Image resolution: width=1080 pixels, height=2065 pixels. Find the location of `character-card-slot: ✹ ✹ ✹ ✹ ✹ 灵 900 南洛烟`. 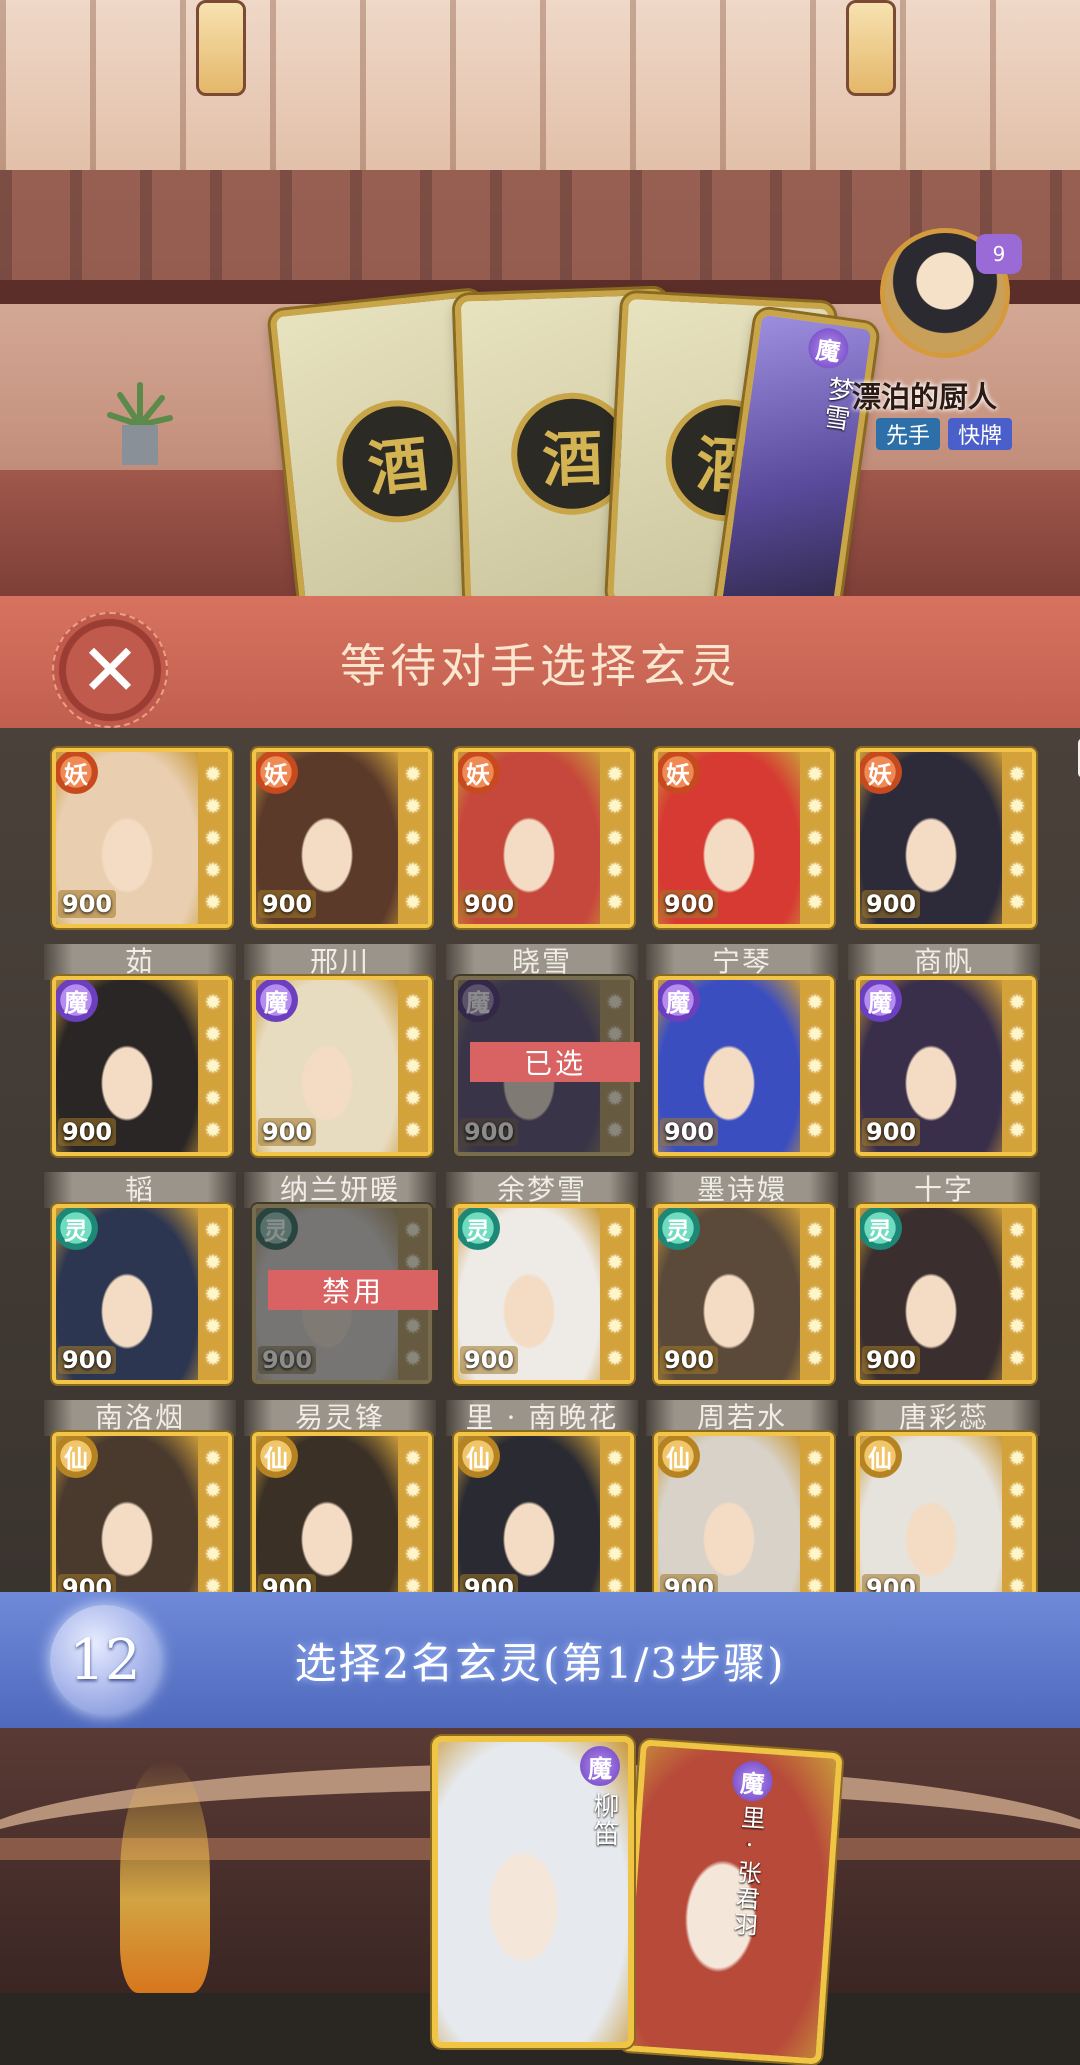

character-card-slot: ✹ ✹ ✹ ✹ ✹ 灵 900 南洛烟 is located at coordinates (140, 1320).